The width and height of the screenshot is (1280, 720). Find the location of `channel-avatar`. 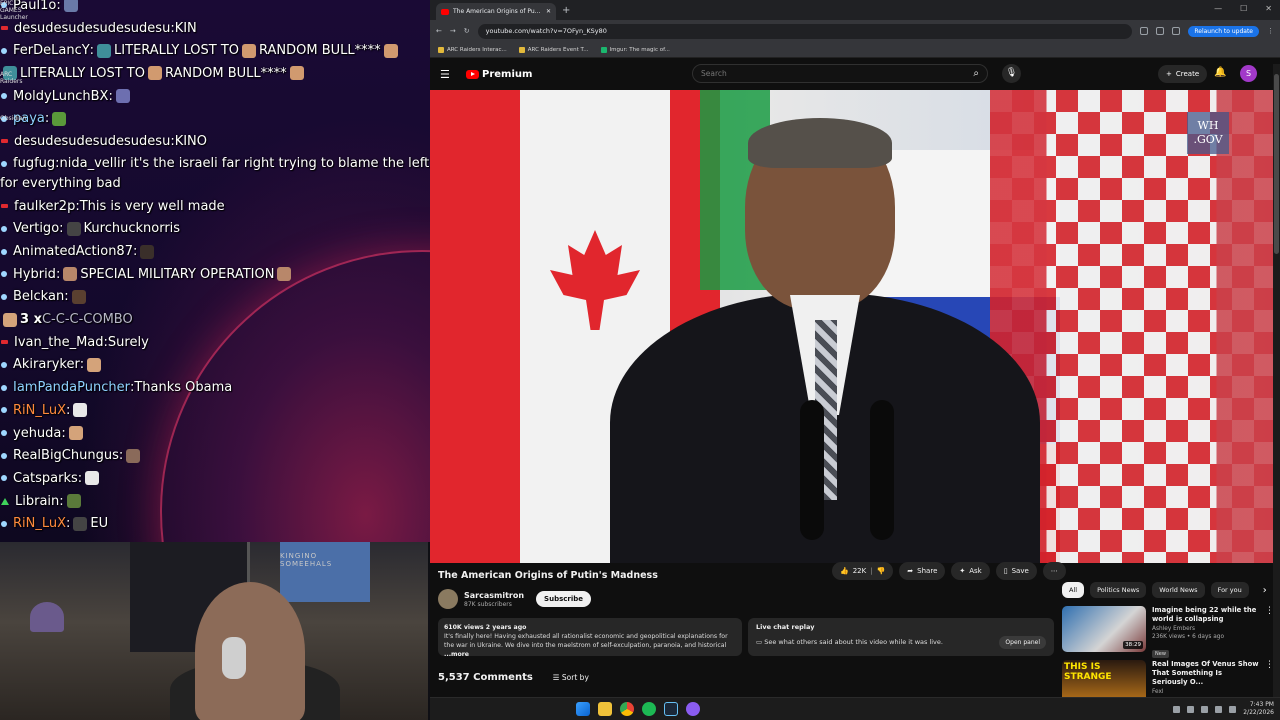

channel-avatar is located at coordinates (448, 599).